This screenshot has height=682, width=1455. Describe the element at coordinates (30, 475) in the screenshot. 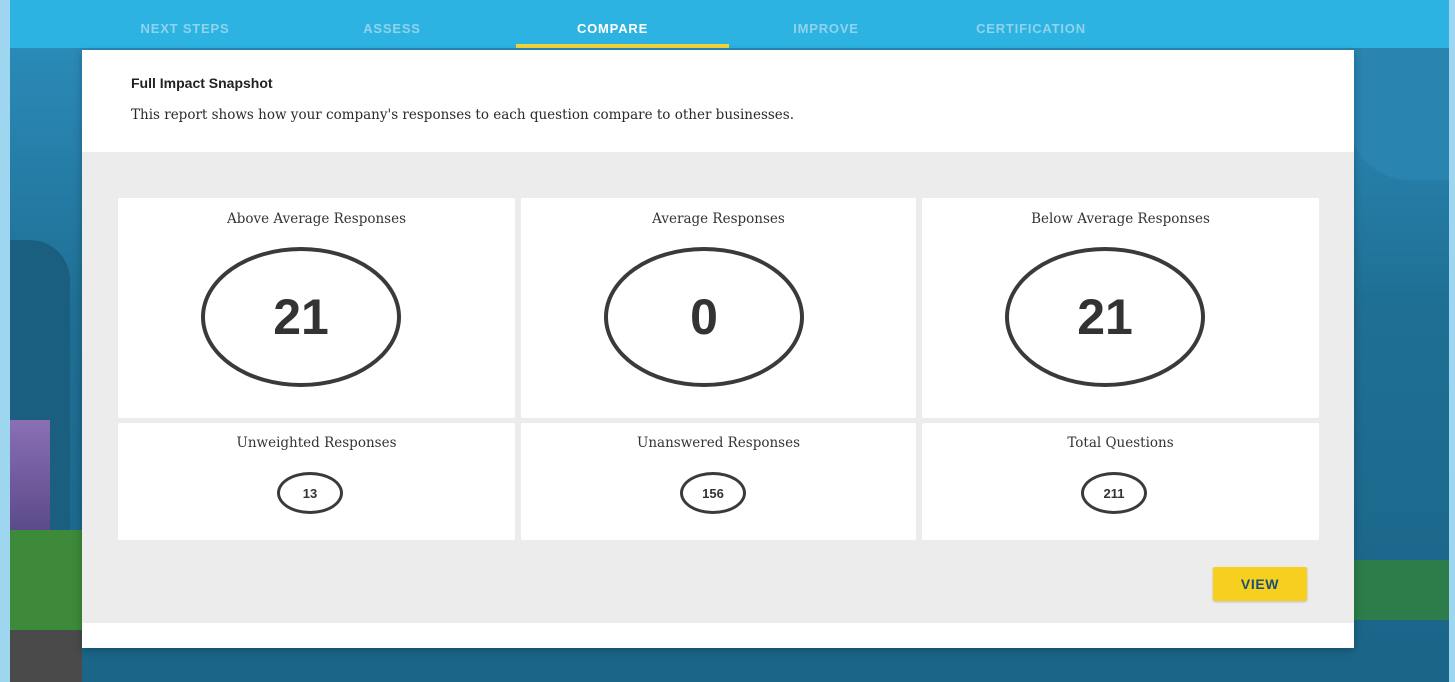

I see `background-house` at that location.